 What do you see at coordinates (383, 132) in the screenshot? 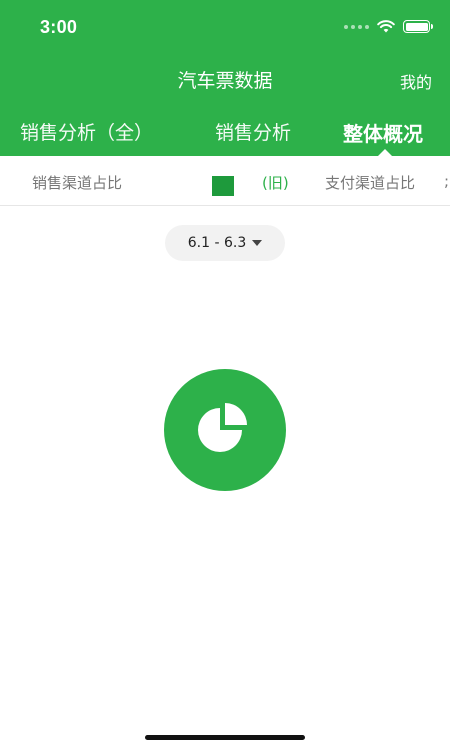
I see `tab-overview: 整体概况` at bounding box center [383, 132].